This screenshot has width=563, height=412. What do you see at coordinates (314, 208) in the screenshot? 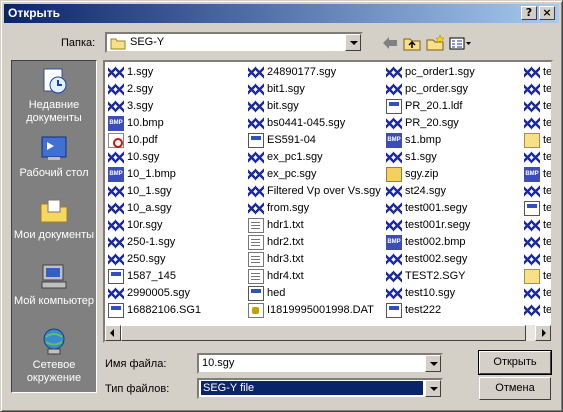
I see `file-item: from.sgy` at bounding box center [314, 208].